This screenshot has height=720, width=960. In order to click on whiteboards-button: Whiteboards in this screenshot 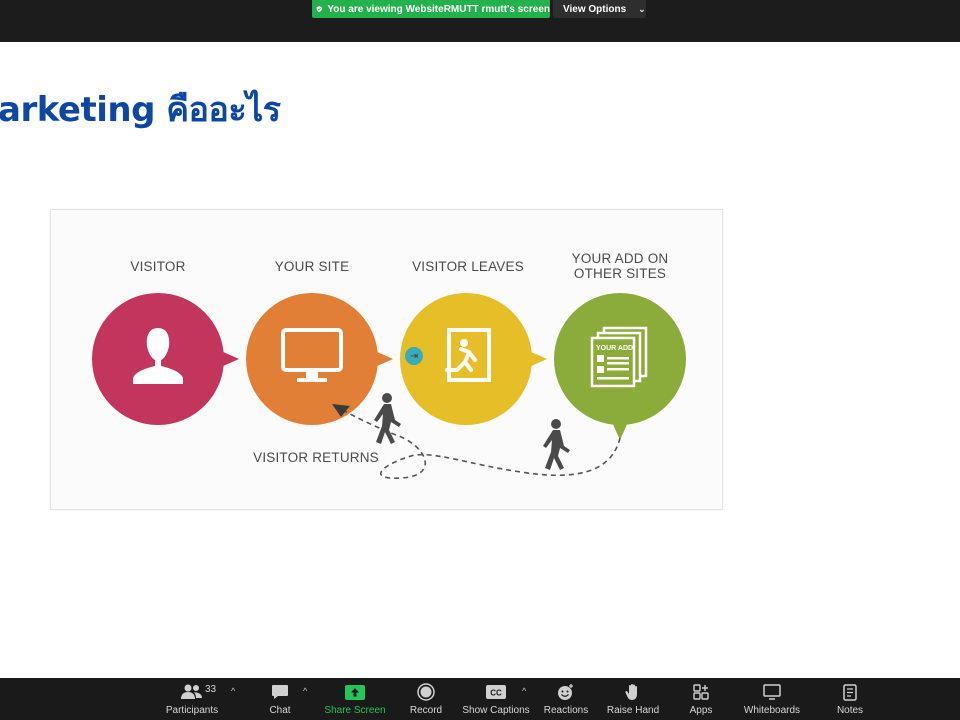, I will do `click(772, 699)`.